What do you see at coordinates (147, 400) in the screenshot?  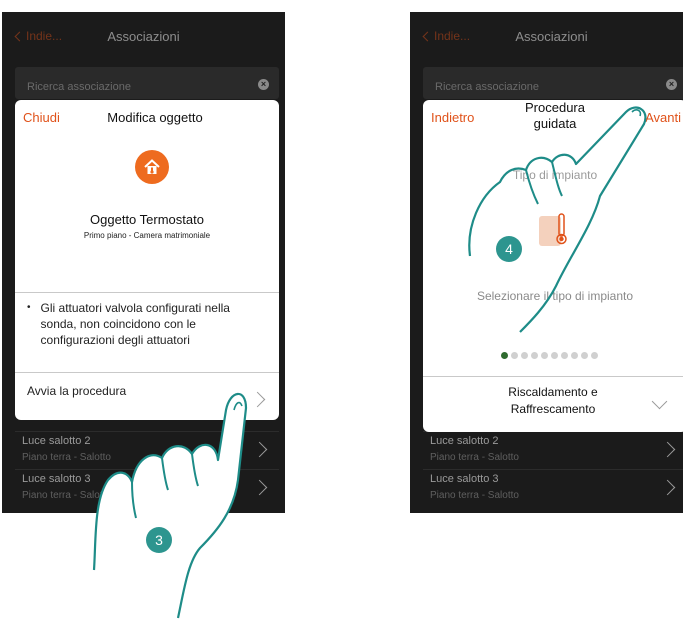 I see `start-procedure-button: Avvia la procedura` at bounding box center [147, 400].